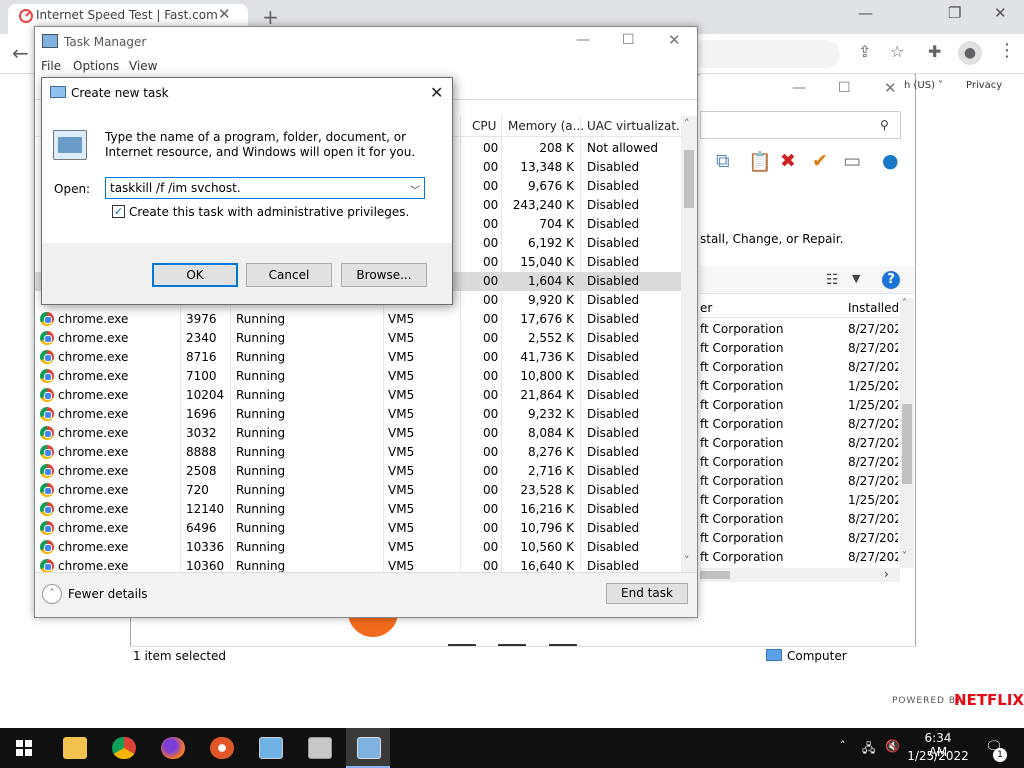 The width and height of the screenshot is (1024, 768). Describe the element at coordinates (369, 748) in the screenshot. I see `task-manager-taskbar-icon` at that location.